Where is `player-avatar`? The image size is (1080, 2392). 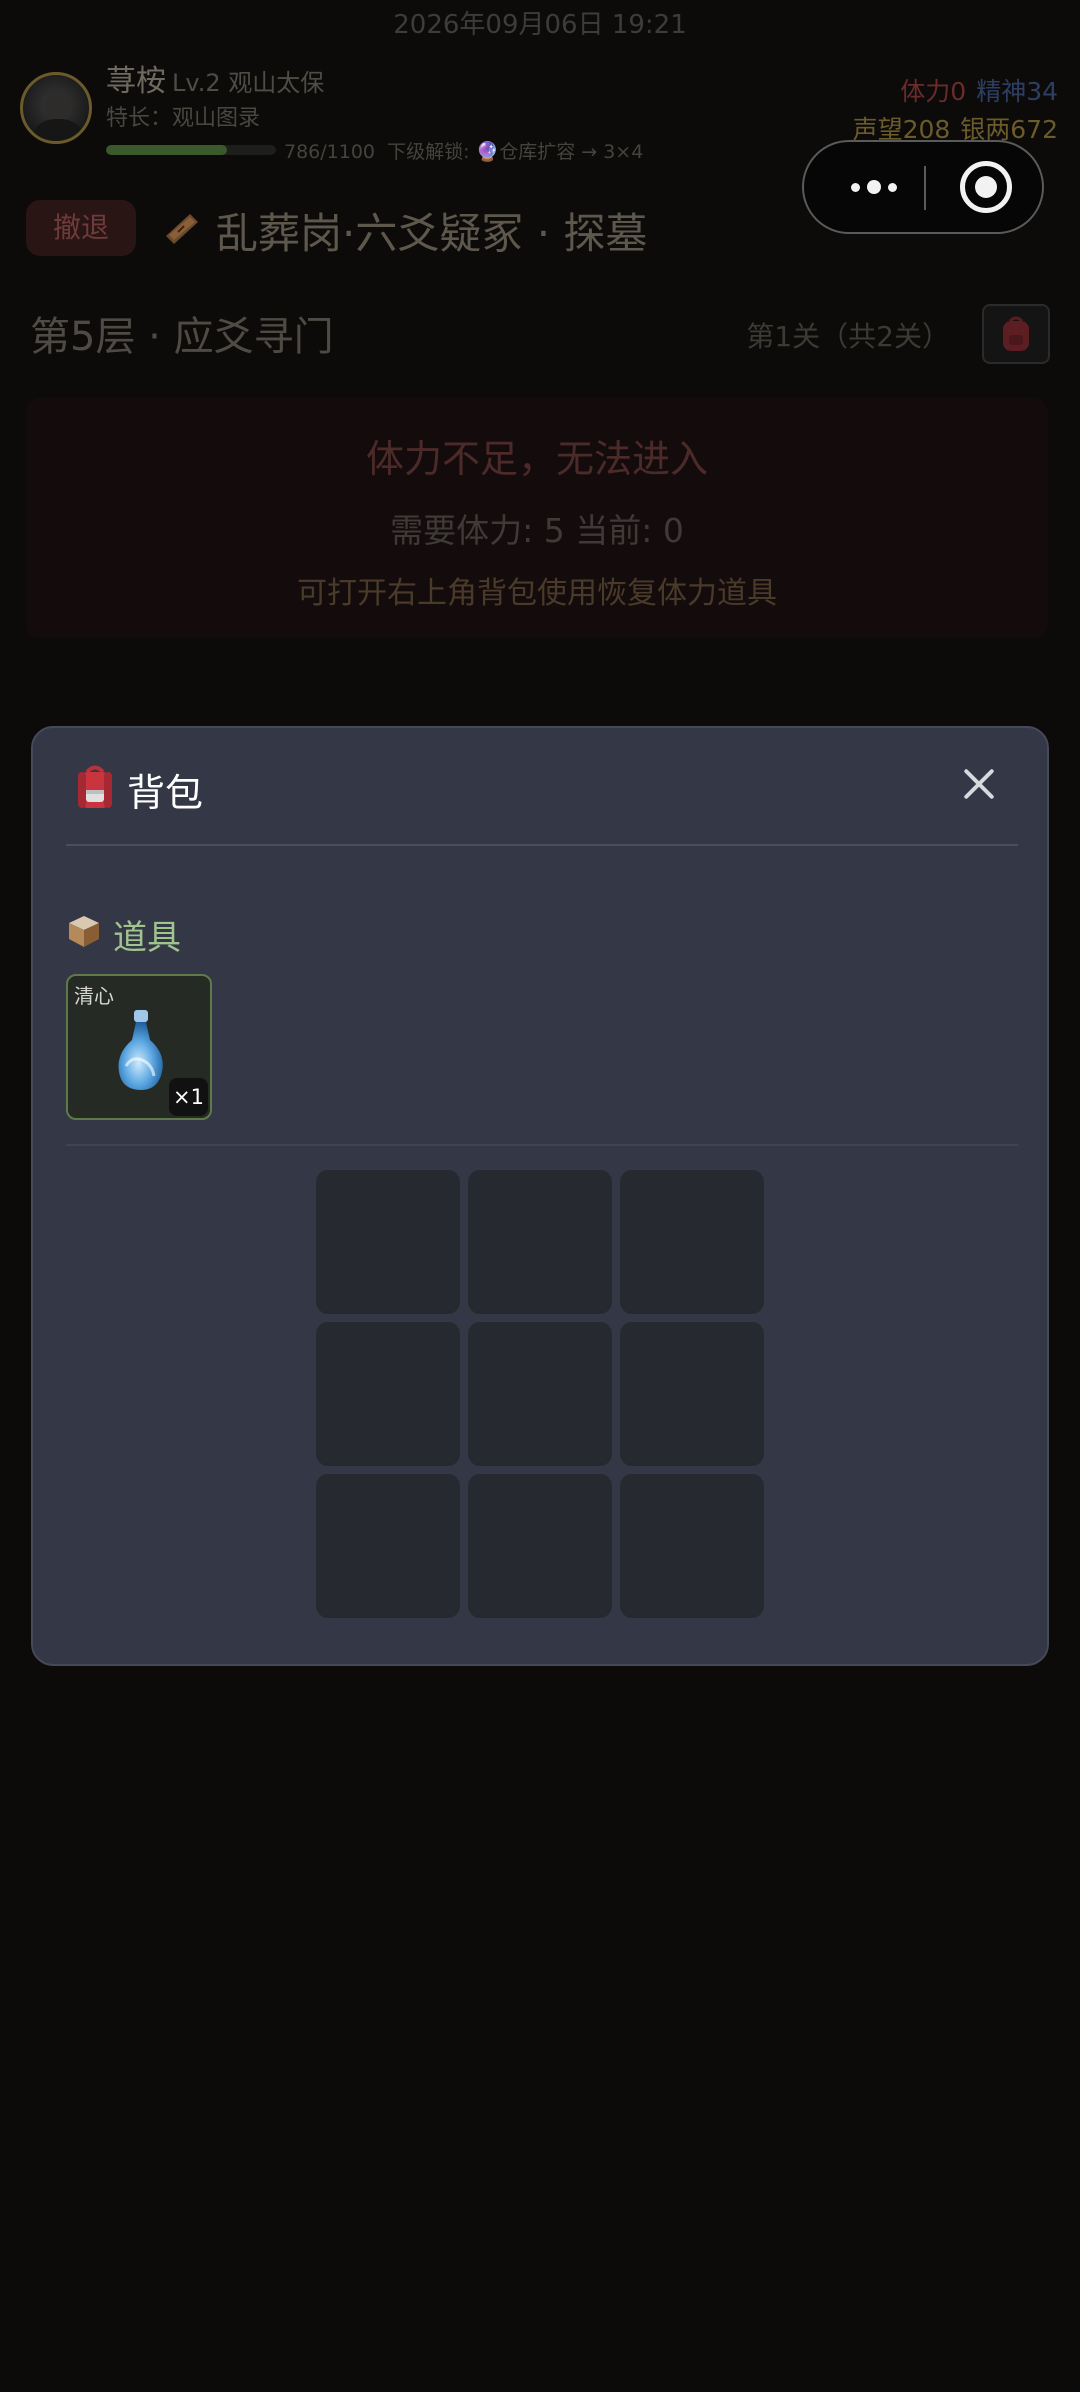
player-avatar is located at coordinates (56, 108).